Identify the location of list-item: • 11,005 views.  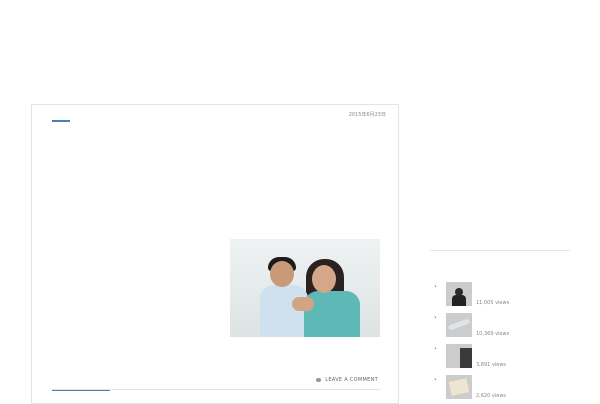
(504, 294).